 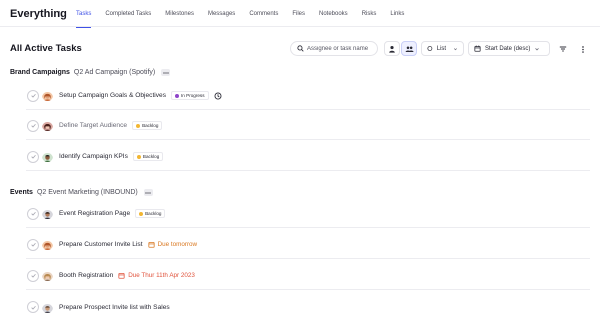 I want to click on task-row: Prepare Prospect Invite list with Sales, so click(x=308, y=304).